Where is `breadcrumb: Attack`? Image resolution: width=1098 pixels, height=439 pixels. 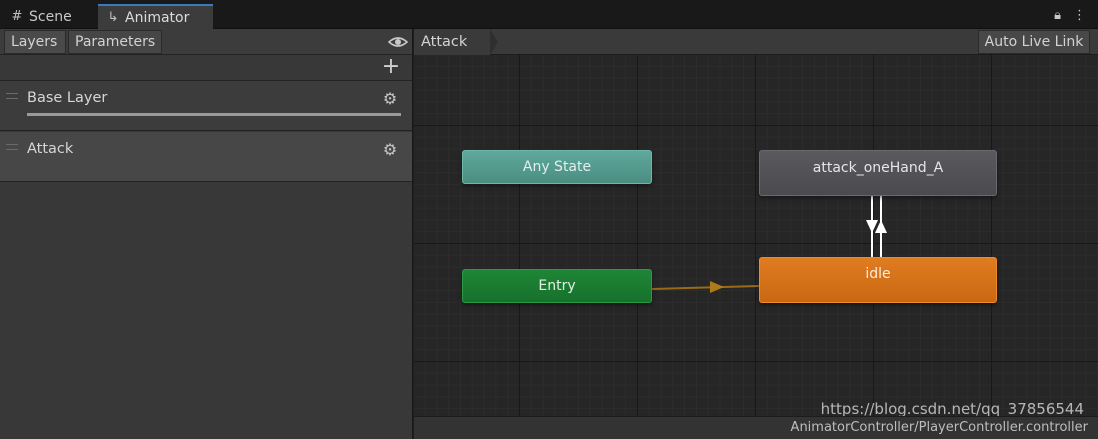 breadcrumb: Attack is located at coordinates (456, 42).